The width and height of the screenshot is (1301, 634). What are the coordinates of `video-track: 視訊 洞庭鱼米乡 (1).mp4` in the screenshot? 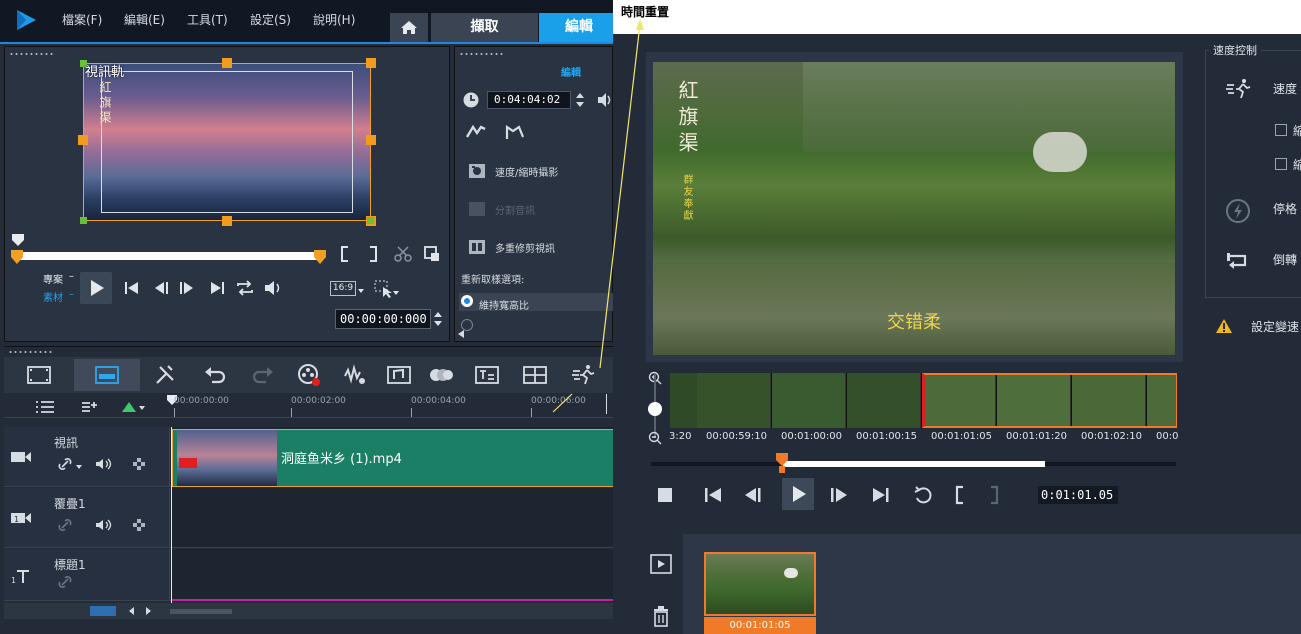 It's located at (308, 457).